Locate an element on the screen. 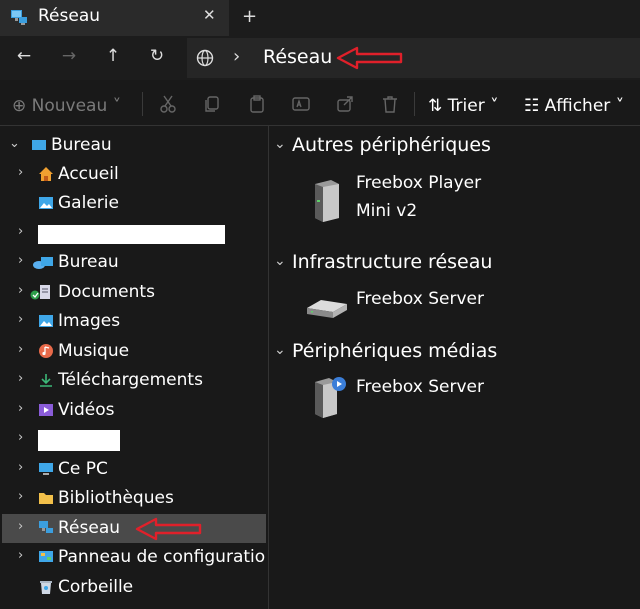 This screenshot has height=609, width=640. delete-icon is located at coordinates (390, 104).